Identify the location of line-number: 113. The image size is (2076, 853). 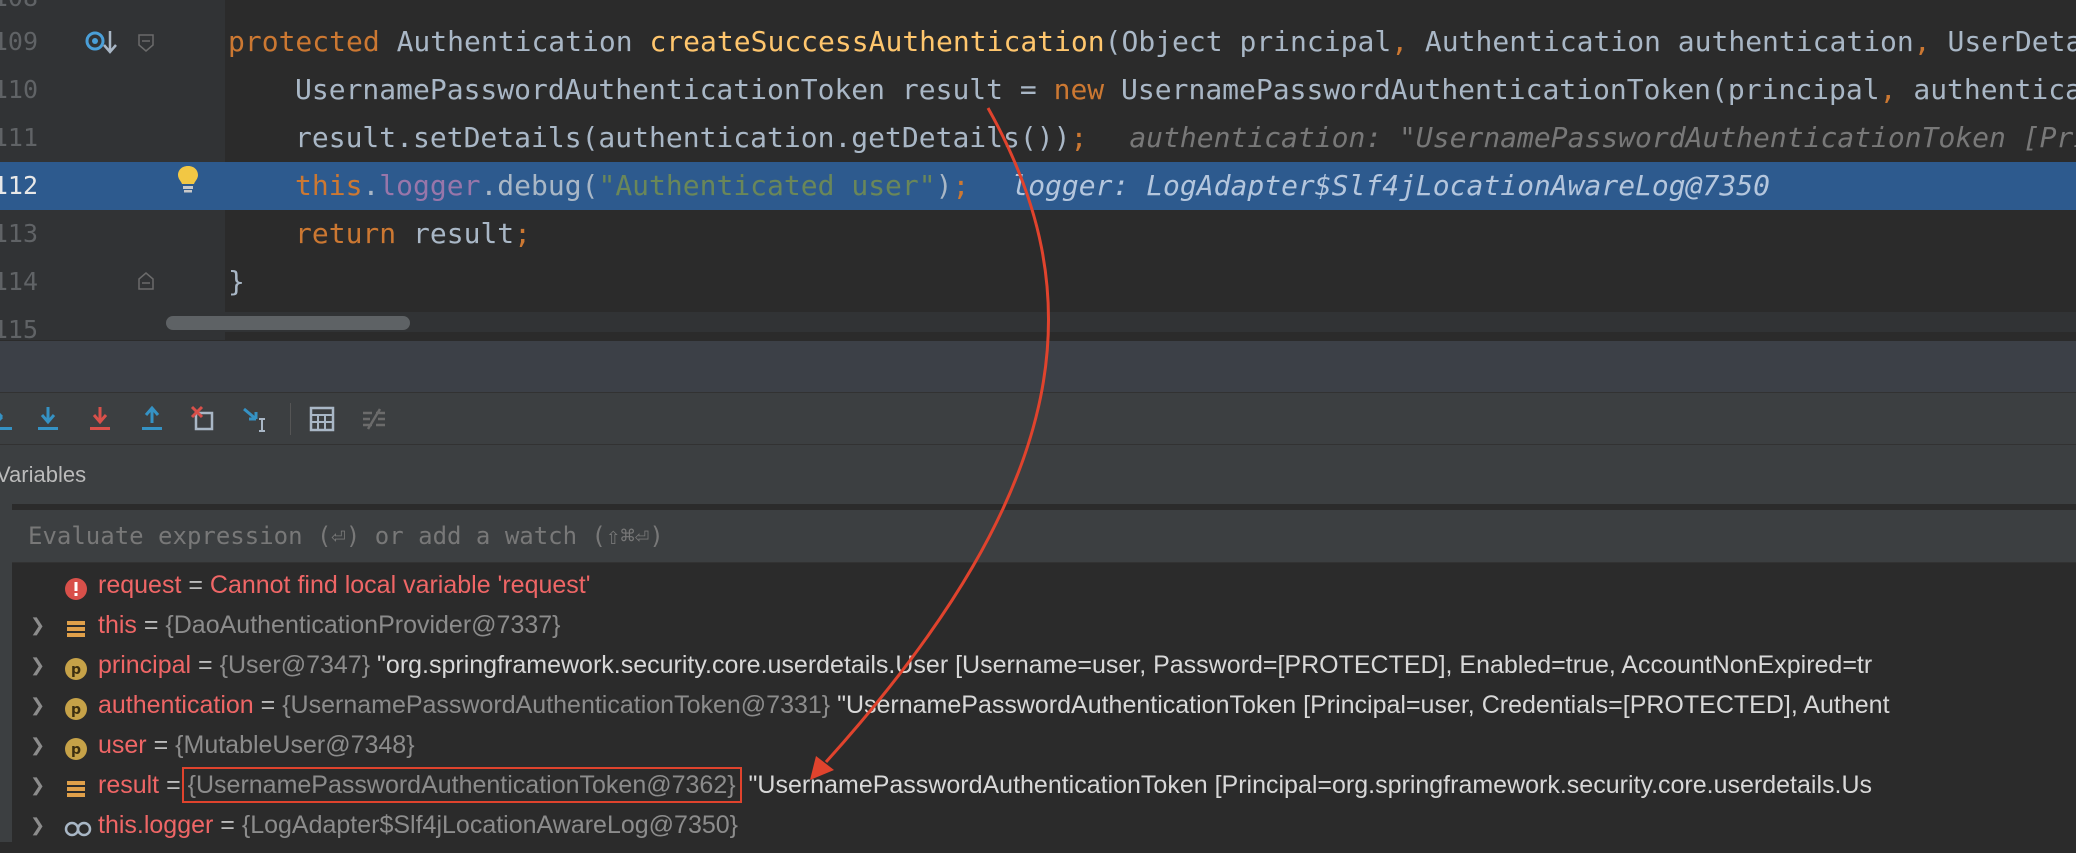
(19, 233).